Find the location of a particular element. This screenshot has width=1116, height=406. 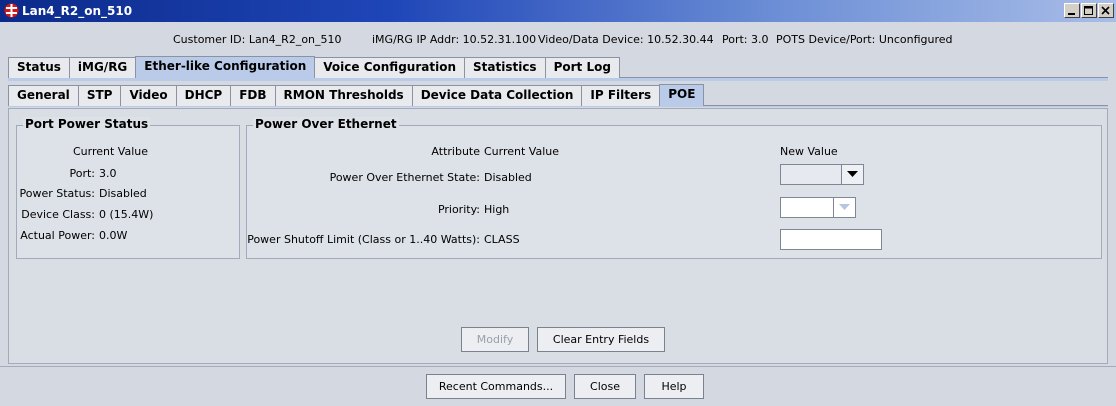

power-shutoff-value: CLASS is located at coordinates (502, 239).